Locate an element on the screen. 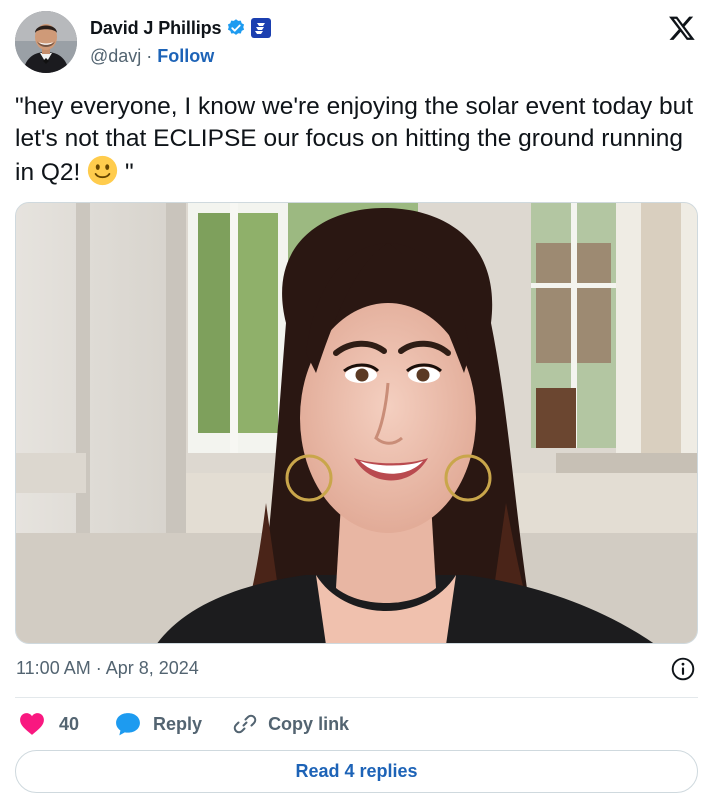 Image resolution: width=710 pixels, height=807 pixels. link-icon is located at coordinates (245, 724).